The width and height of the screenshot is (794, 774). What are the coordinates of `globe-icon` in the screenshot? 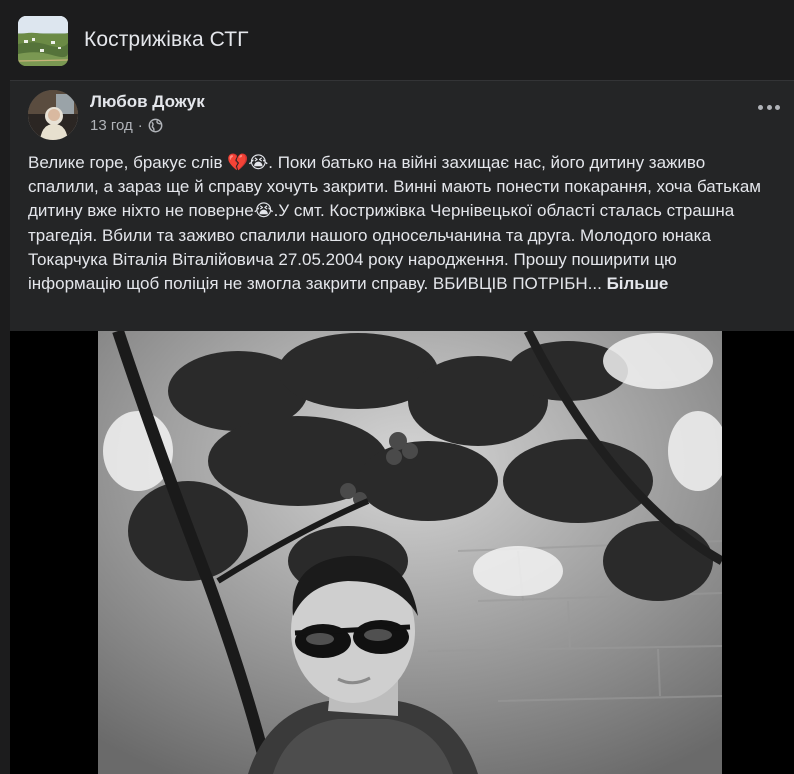 It's located at (155, 125).